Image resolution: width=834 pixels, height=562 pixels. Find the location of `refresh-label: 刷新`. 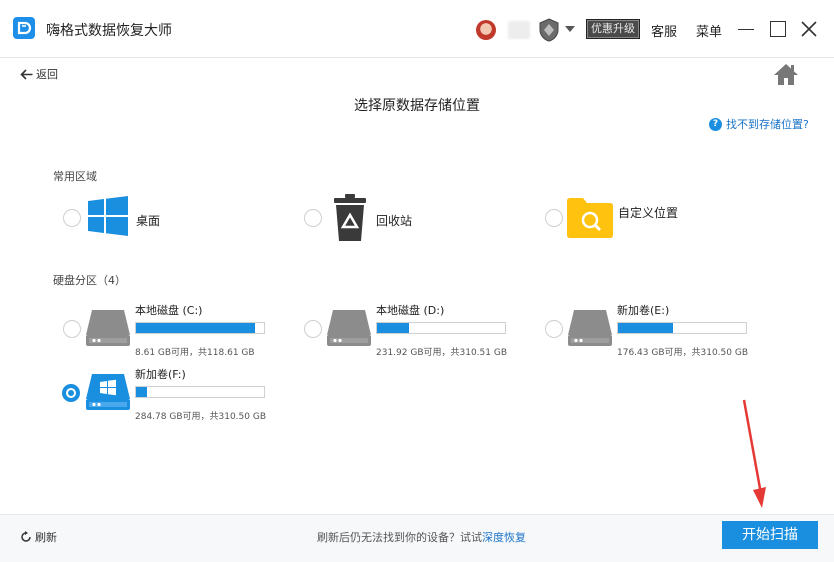

refresh-label: 刷新 is located at coordinates (46, 537).